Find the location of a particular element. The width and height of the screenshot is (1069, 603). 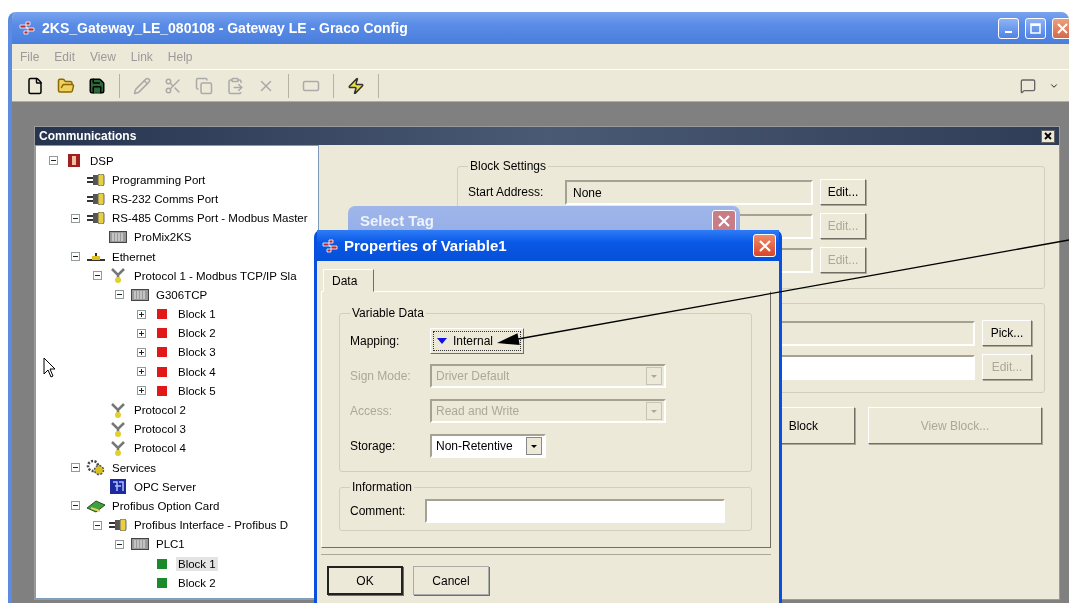

field-label: Access: is located at coordinates (371, 411).